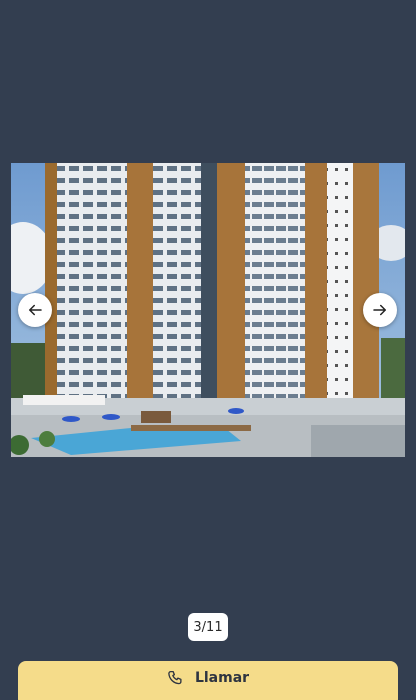 The image size is (416, 700). Describe the element at coordinates (175, 677) in the screenshot. I see `phone-icon` at that location.